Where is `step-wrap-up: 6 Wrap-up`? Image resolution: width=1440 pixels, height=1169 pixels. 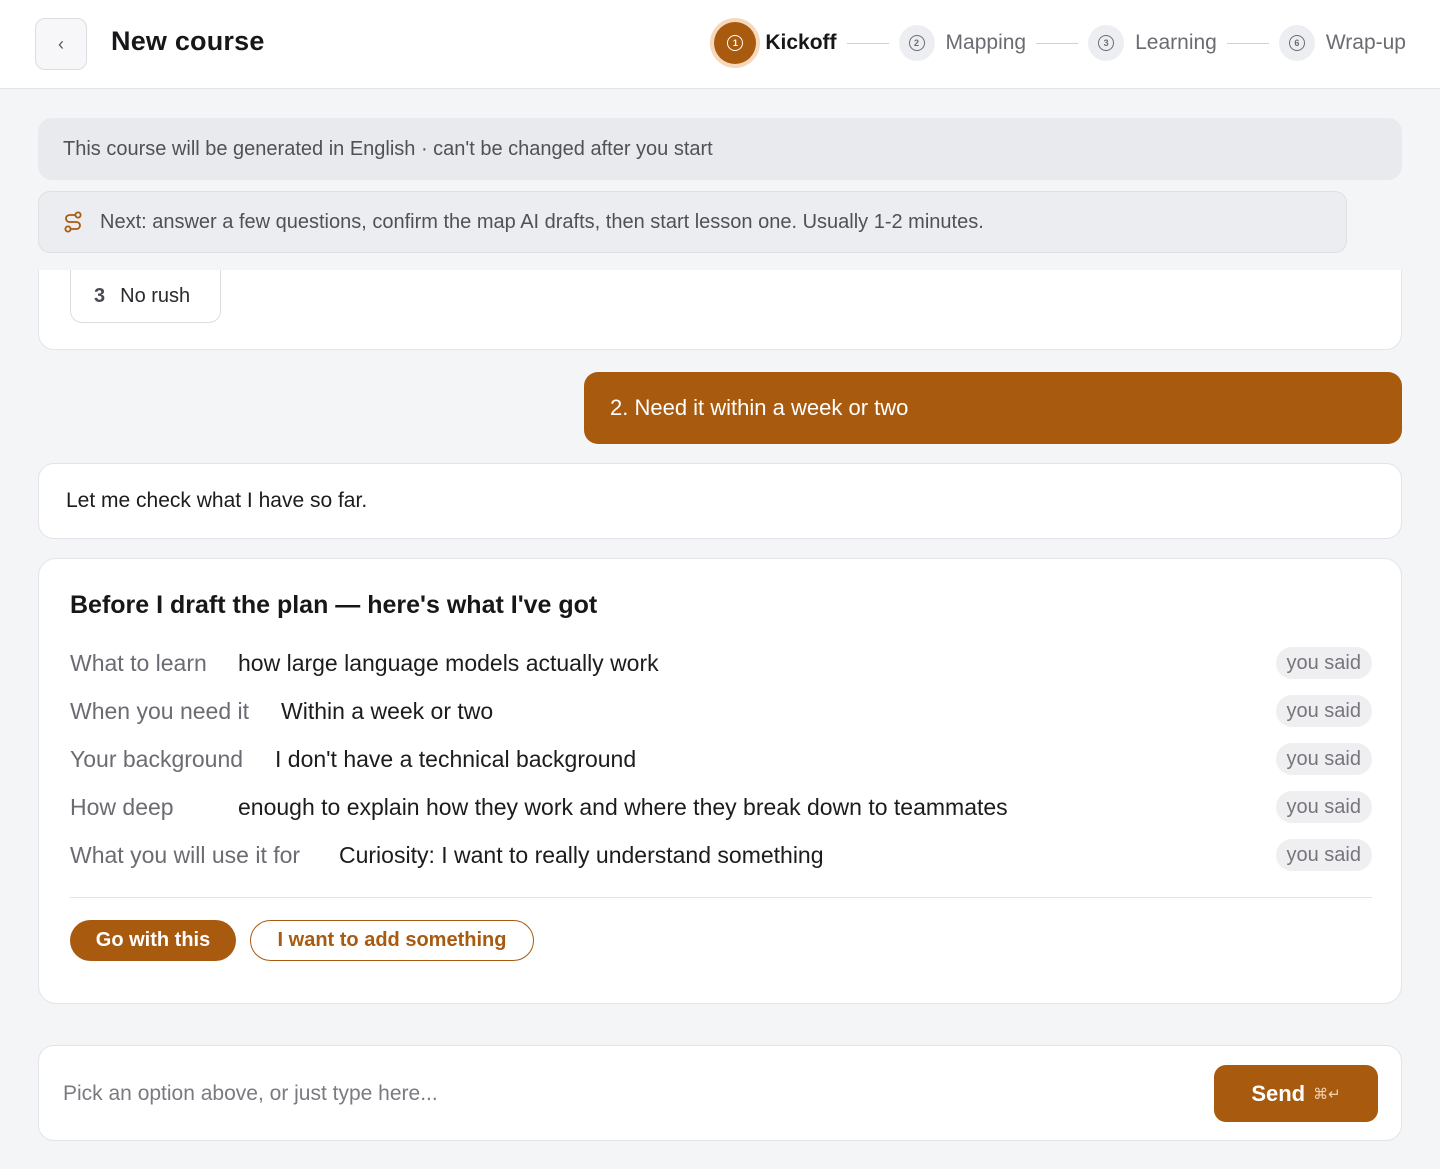
step-wrap-up: 6 Wrap-up is located at coordinates (1342, 43).